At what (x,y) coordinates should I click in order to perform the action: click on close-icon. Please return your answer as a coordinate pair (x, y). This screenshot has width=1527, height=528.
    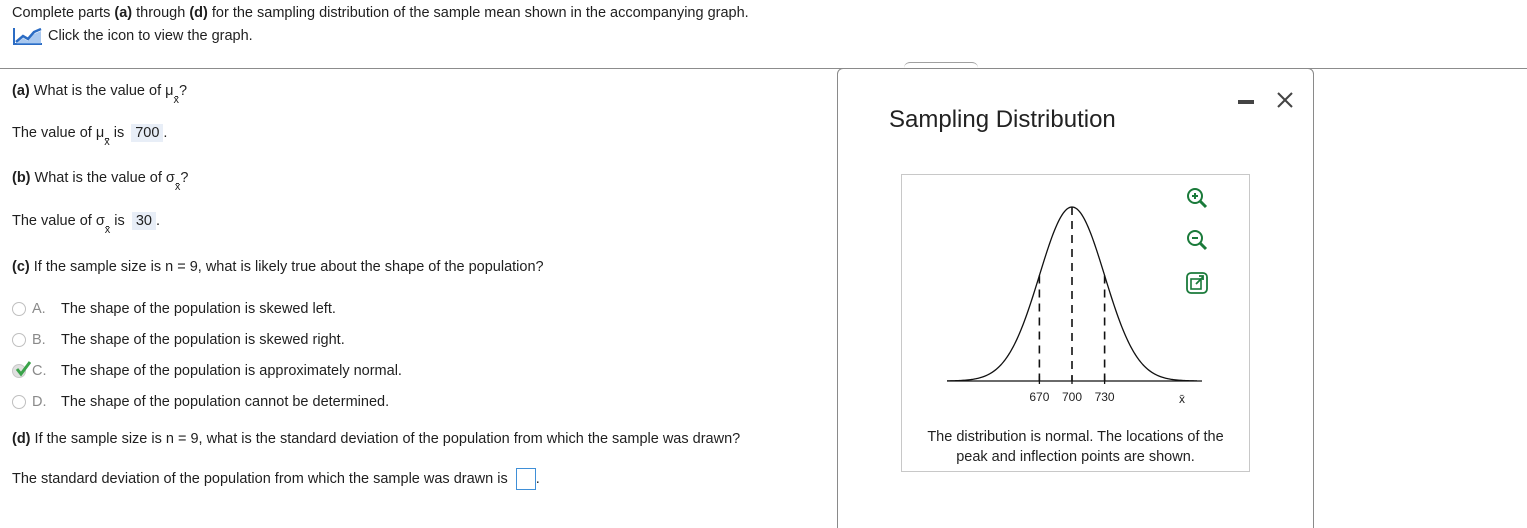
    Looking at the image, I should click on (1285, 100).